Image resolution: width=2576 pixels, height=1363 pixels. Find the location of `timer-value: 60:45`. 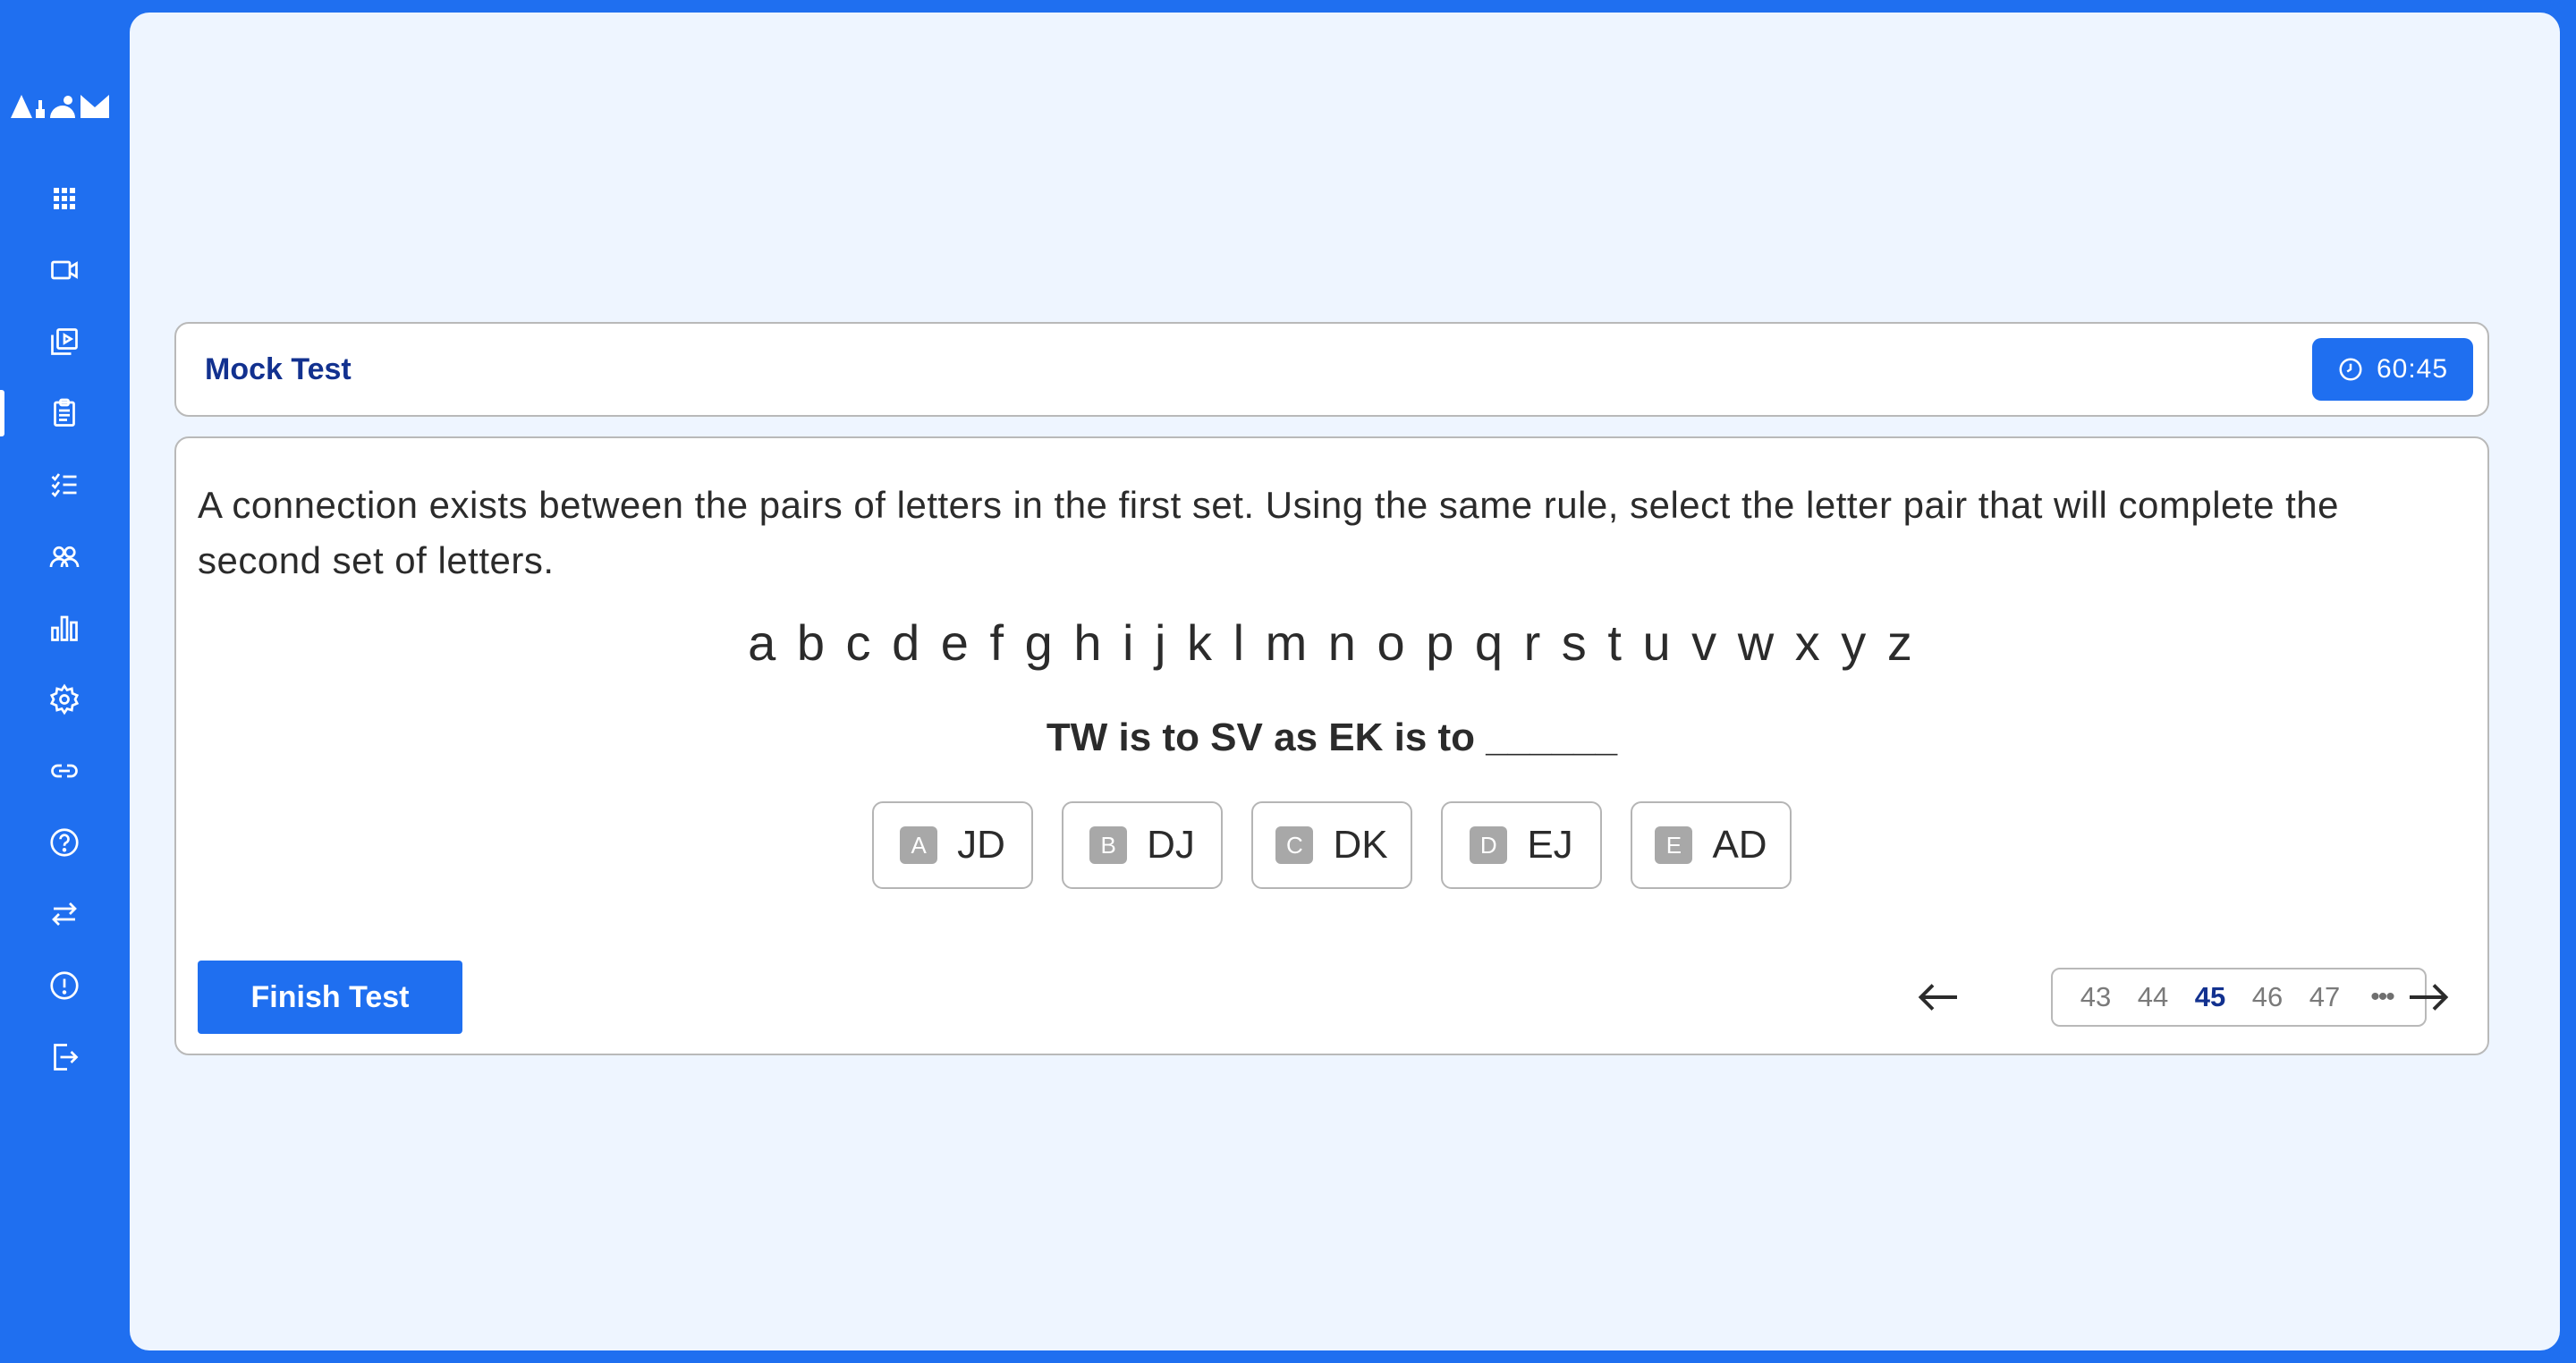

timer-value: 60:45 is located at coordinates (2412, 369).